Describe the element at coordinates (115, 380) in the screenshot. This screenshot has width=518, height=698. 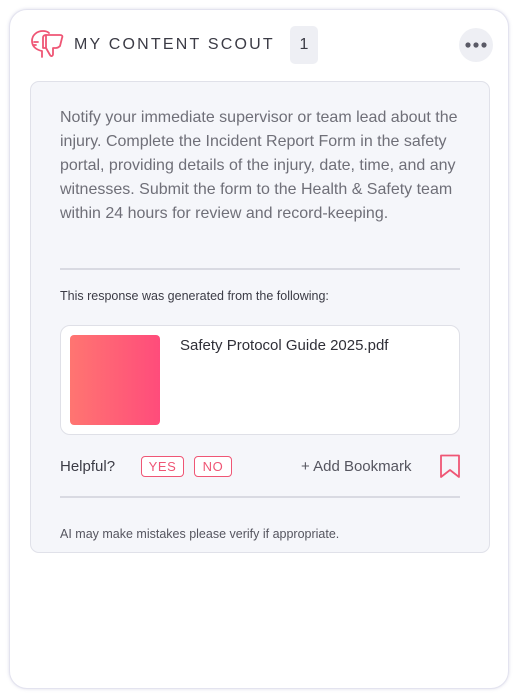
I see `document-thumbnail` at that location.